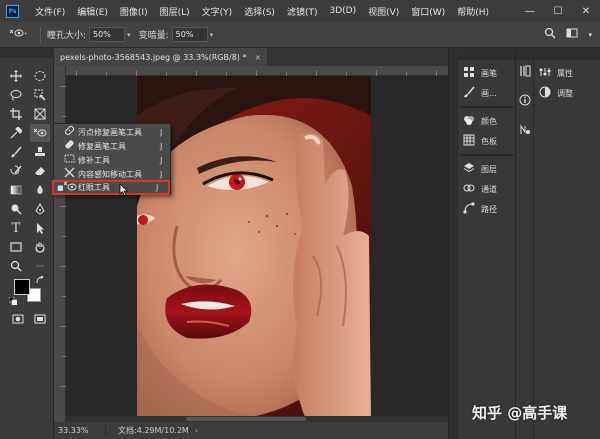 This screenshot has width=600, height=439. What do you see at coordinates (565, 73) in the screenshot?
I see `panel-properties-label: 属性` at bounding box center [565, 73].